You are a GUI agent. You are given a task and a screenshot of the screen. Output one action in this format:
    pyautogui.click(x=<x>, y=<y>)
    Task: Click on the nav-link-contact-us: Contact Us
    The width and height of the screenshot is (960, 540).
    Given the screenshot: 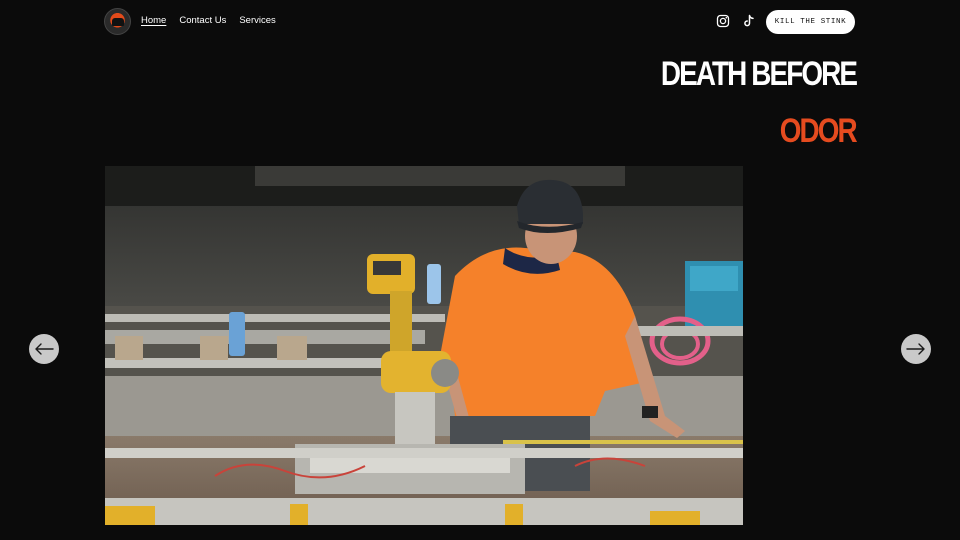 What is the action you would take?
    pyautogui.click(x=202, y=20)
    